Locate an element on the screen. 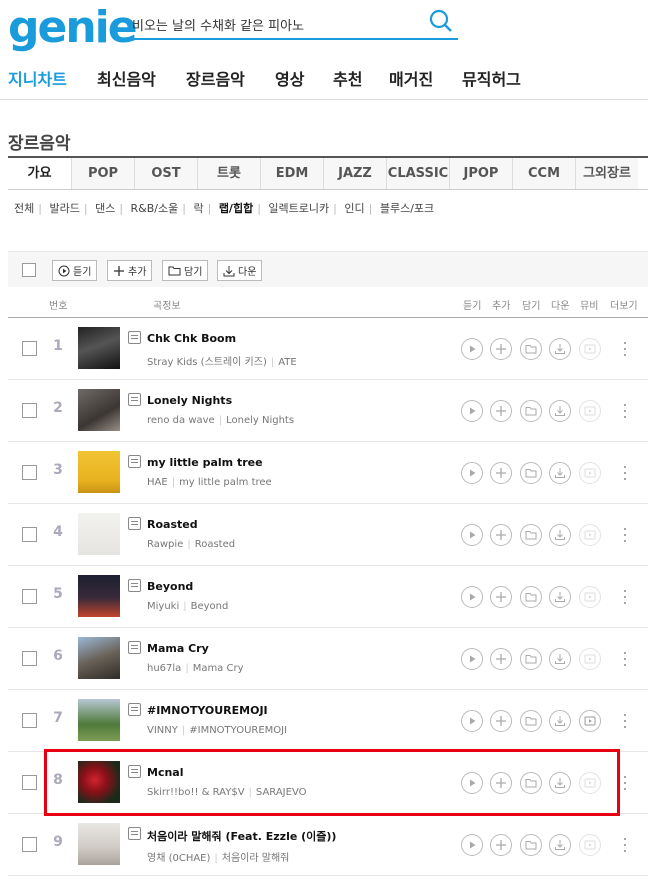 The image size is (648, 880). song-title: my little palm tree is located at coordinates (205, 462).